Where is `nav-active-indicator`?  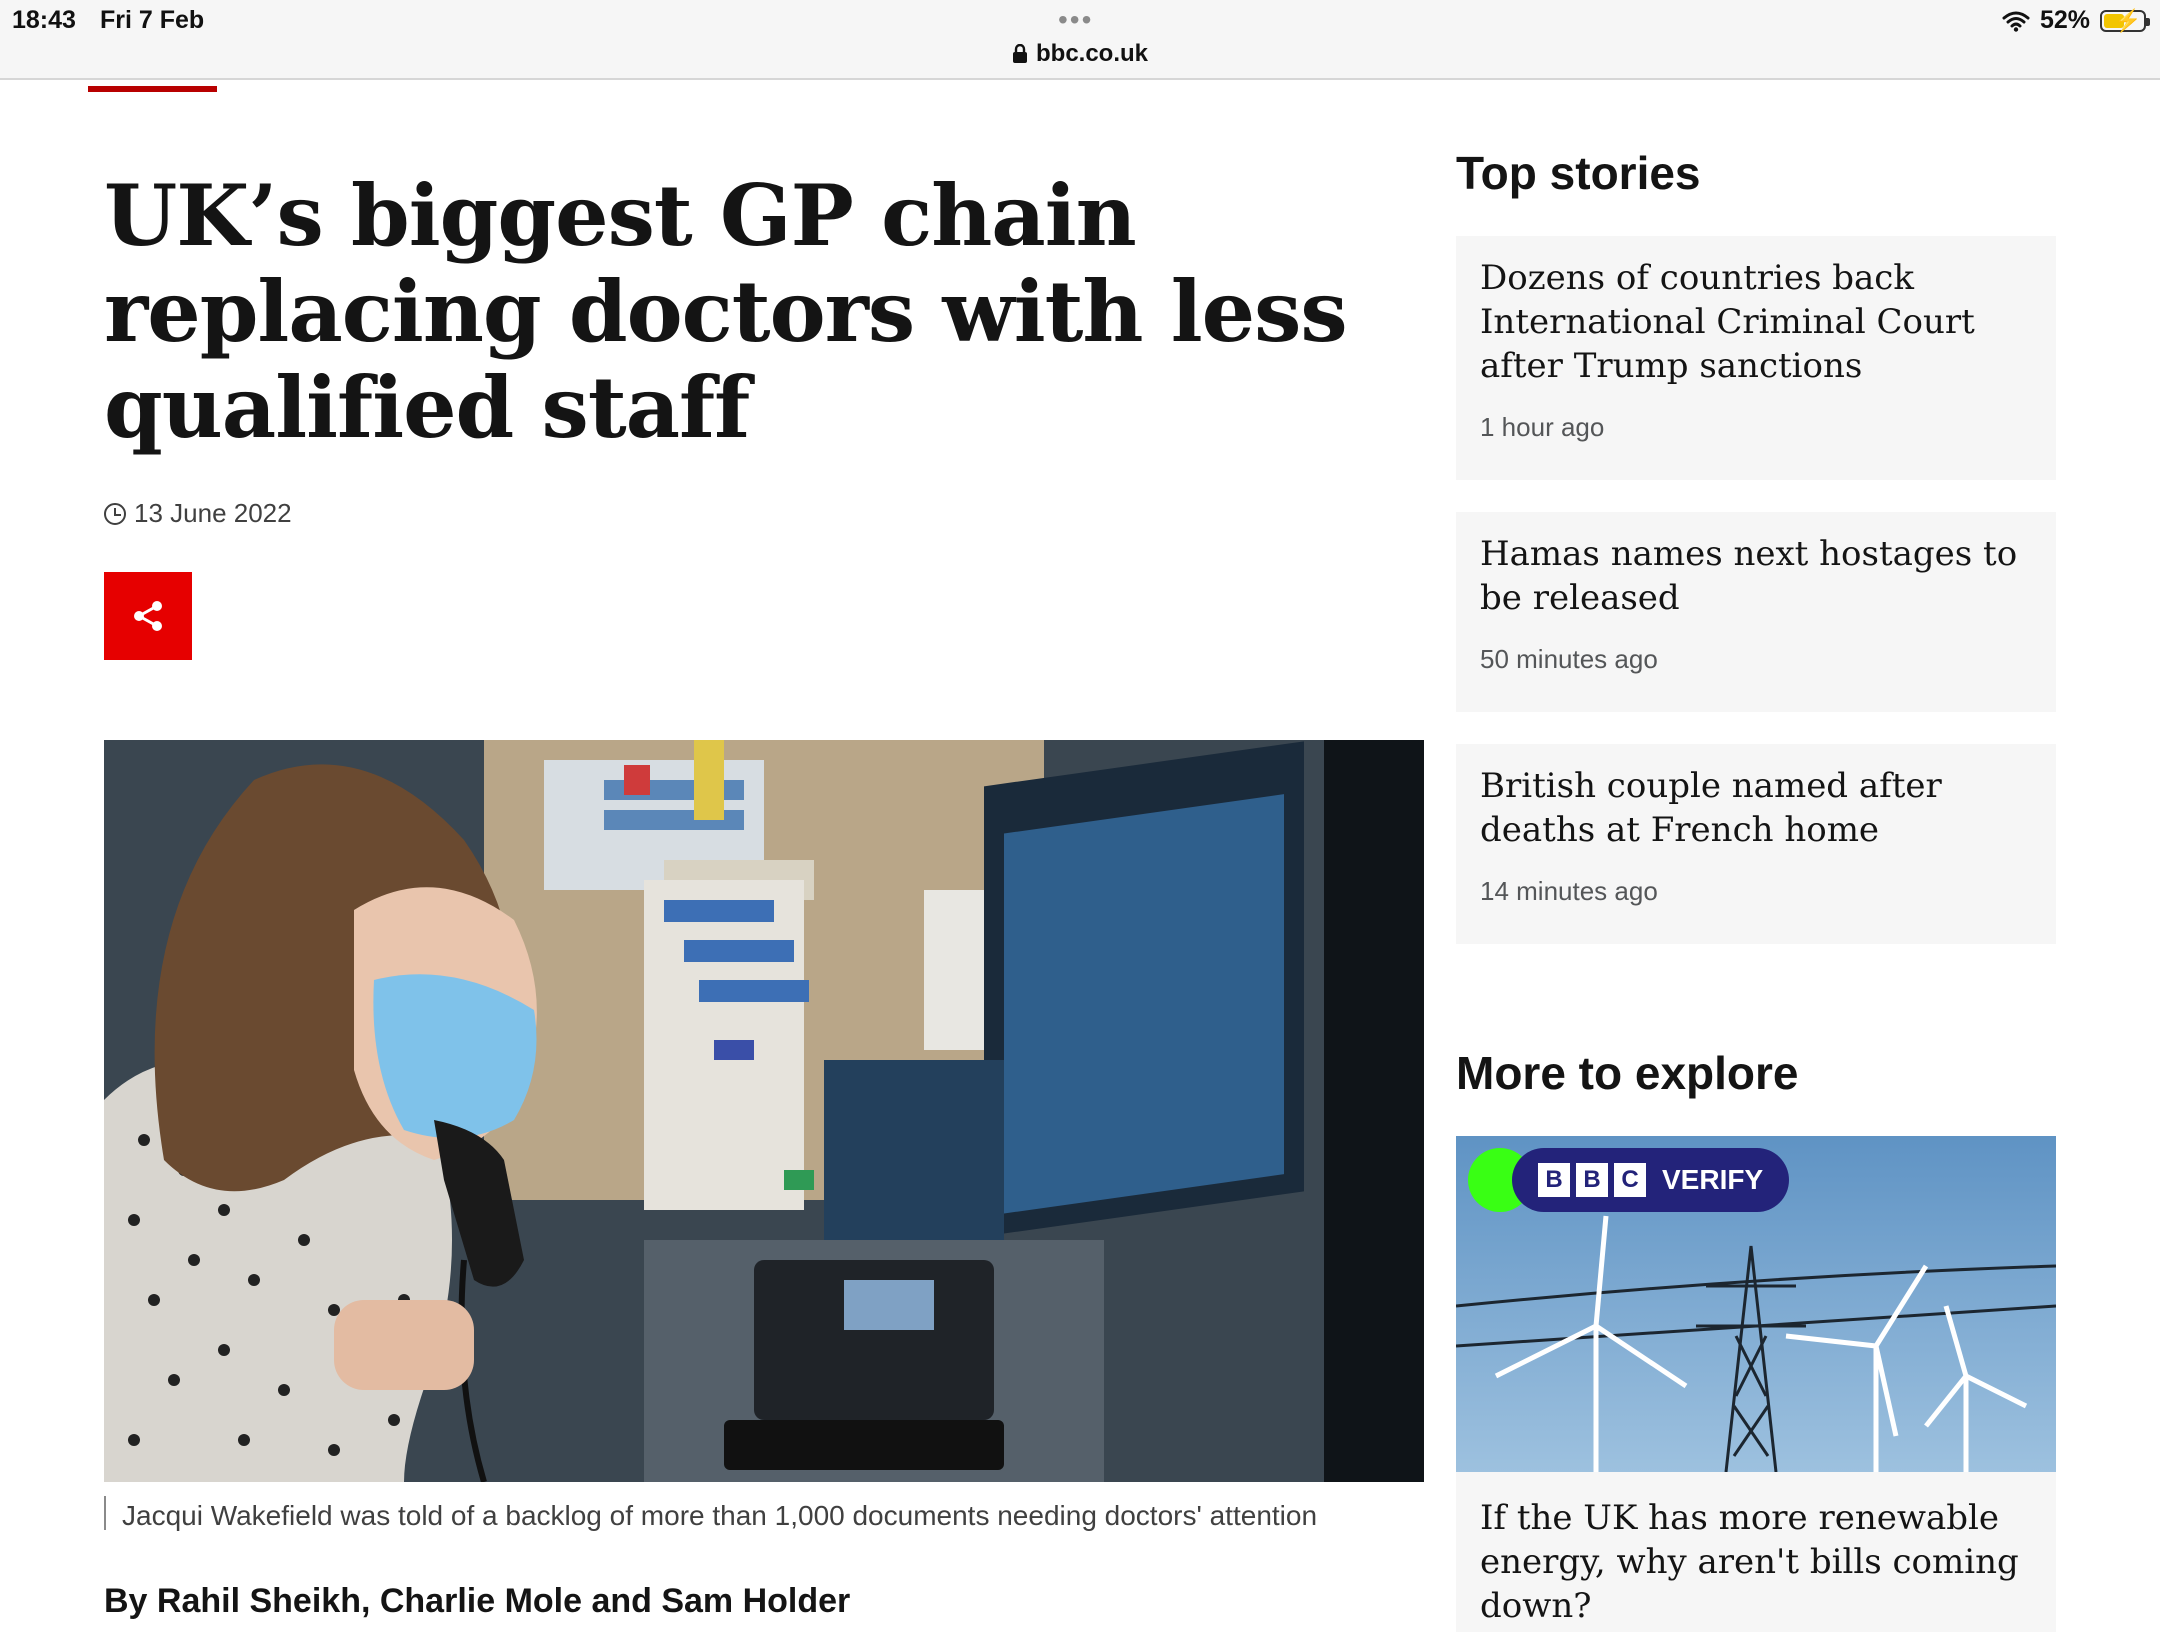
nav-active-indicator is located at coordinates (152, 89).